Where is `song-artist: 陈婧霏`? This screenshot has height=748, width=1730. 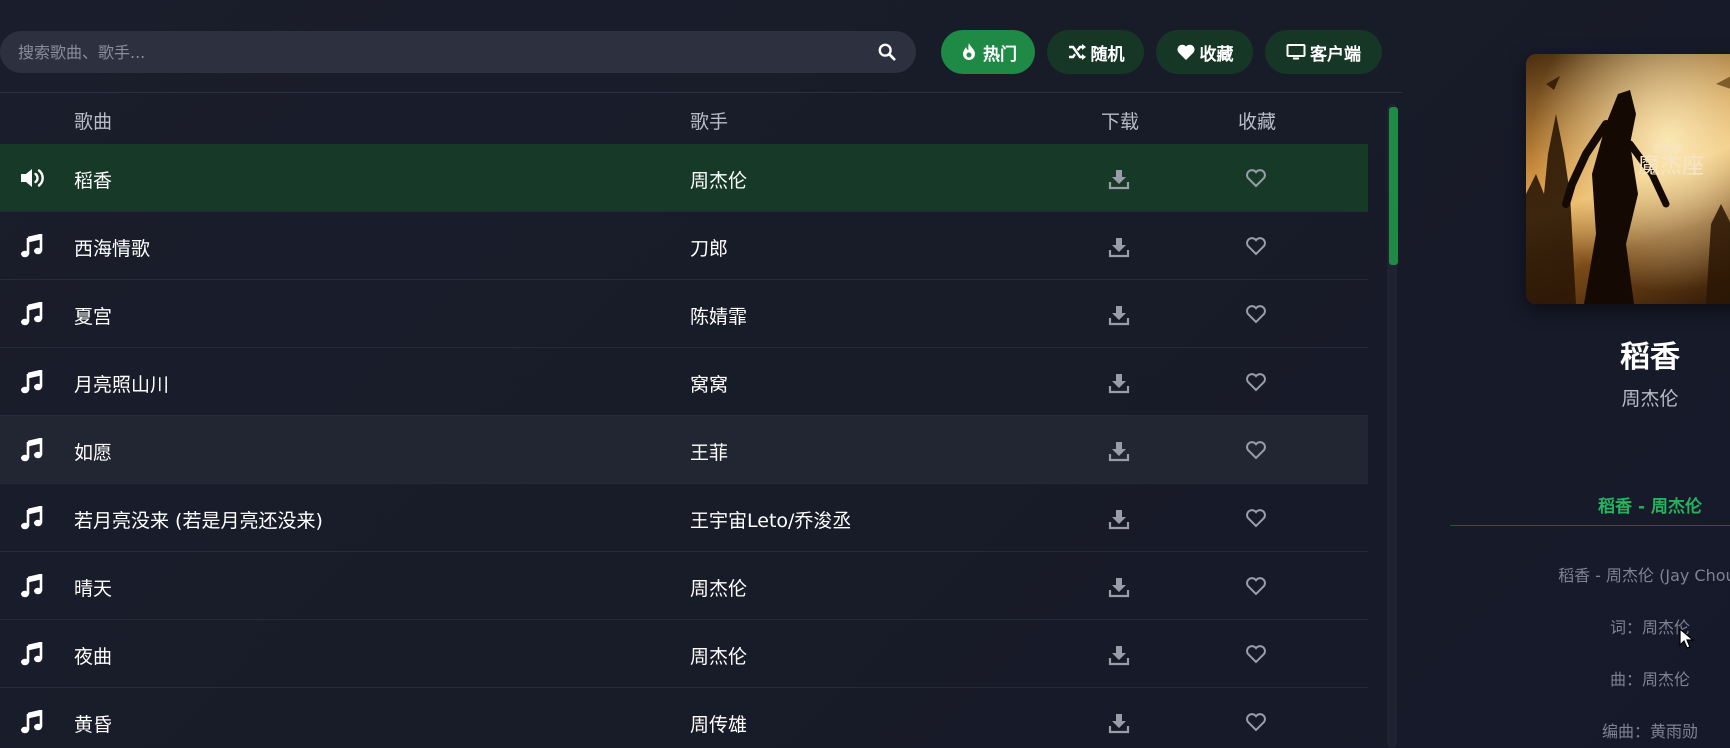 song-artist: 陈婧霏 is located at coordinates (718, 315).